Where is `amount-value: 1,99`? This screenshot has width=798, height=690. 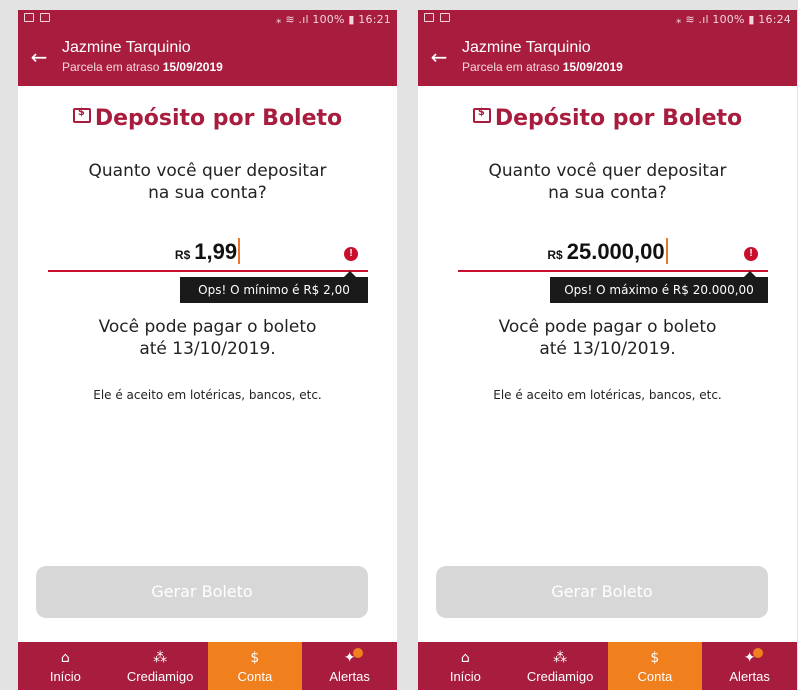 amount-value: 1,99 is located at coordinates (215, 251).